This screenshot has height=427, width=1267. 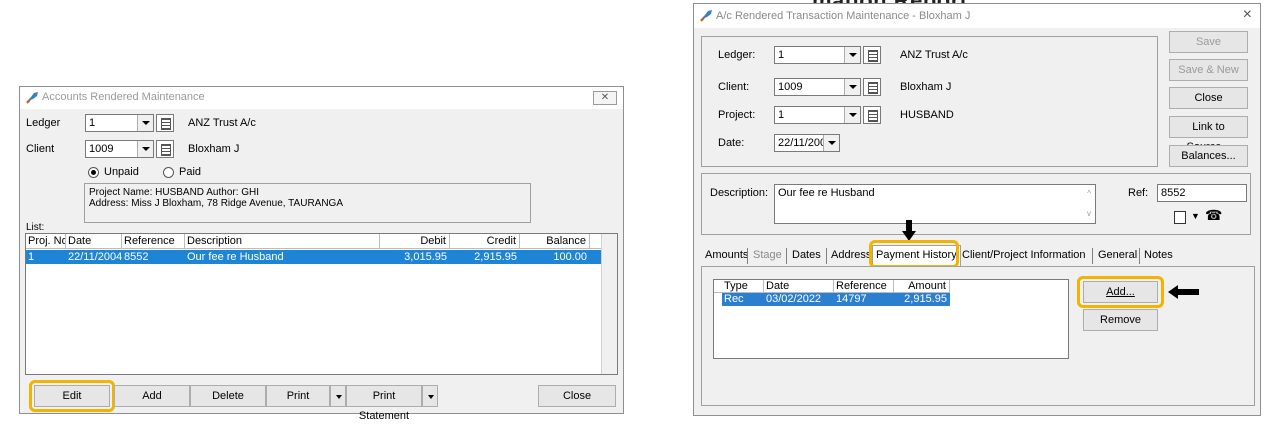 I want to click on client-label: Client, so click(x=40, y=149).